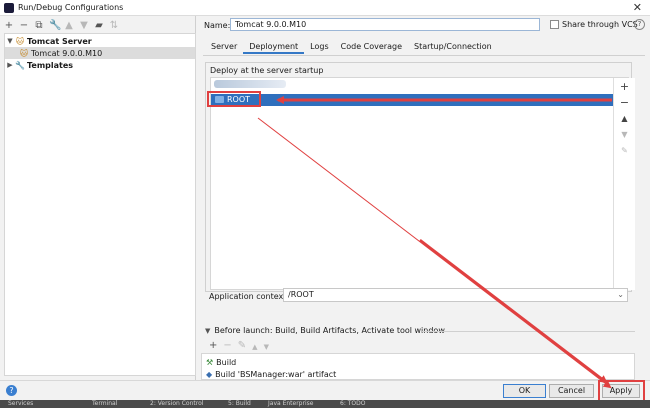  Describe the element at coordinates (528, 331) in the screenshot. I see `before-launch-divider` at that location.